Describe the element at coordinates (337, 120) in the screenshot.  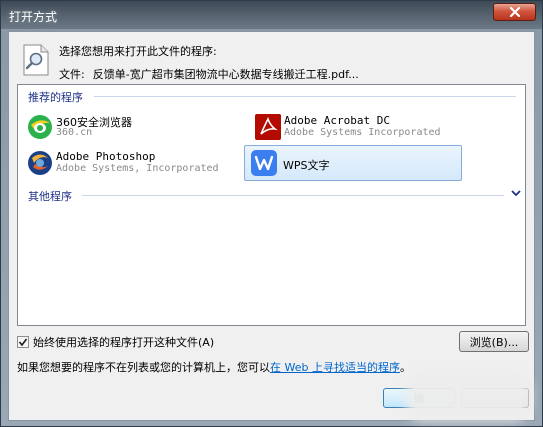
I see `app-name: Adobe Acrobat DC` at that location.